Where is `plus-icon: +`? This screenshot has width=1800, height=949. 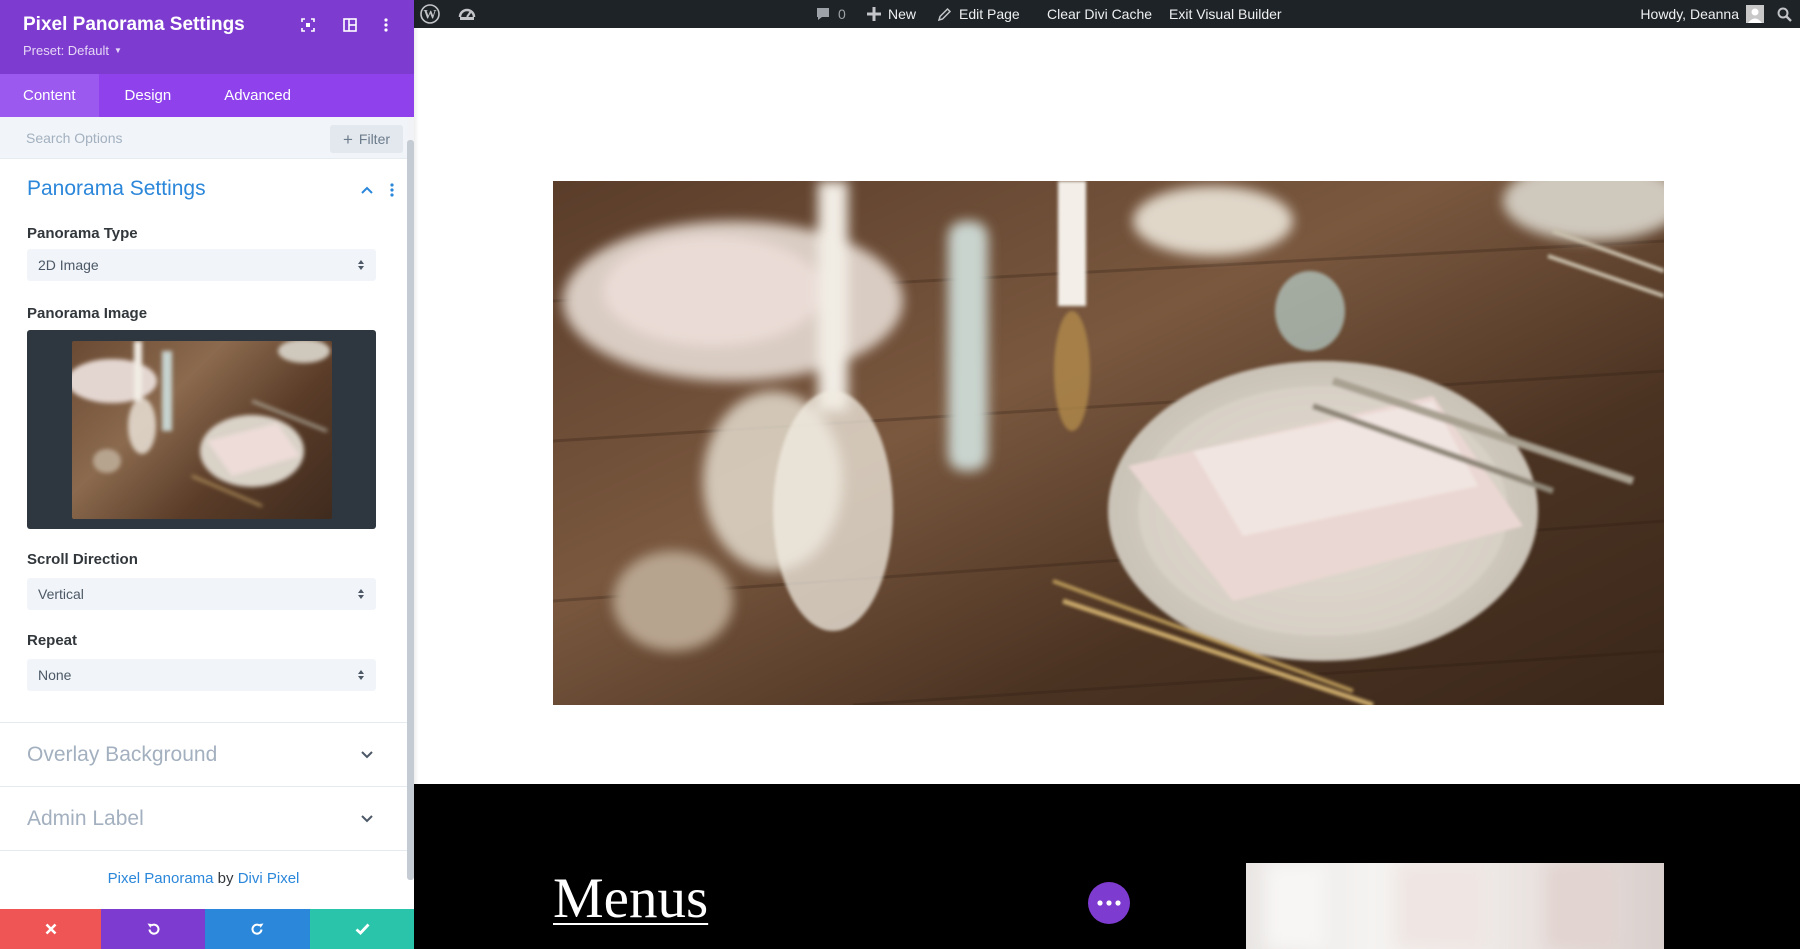
plus-icon: + is located at coordinates (347, 139).